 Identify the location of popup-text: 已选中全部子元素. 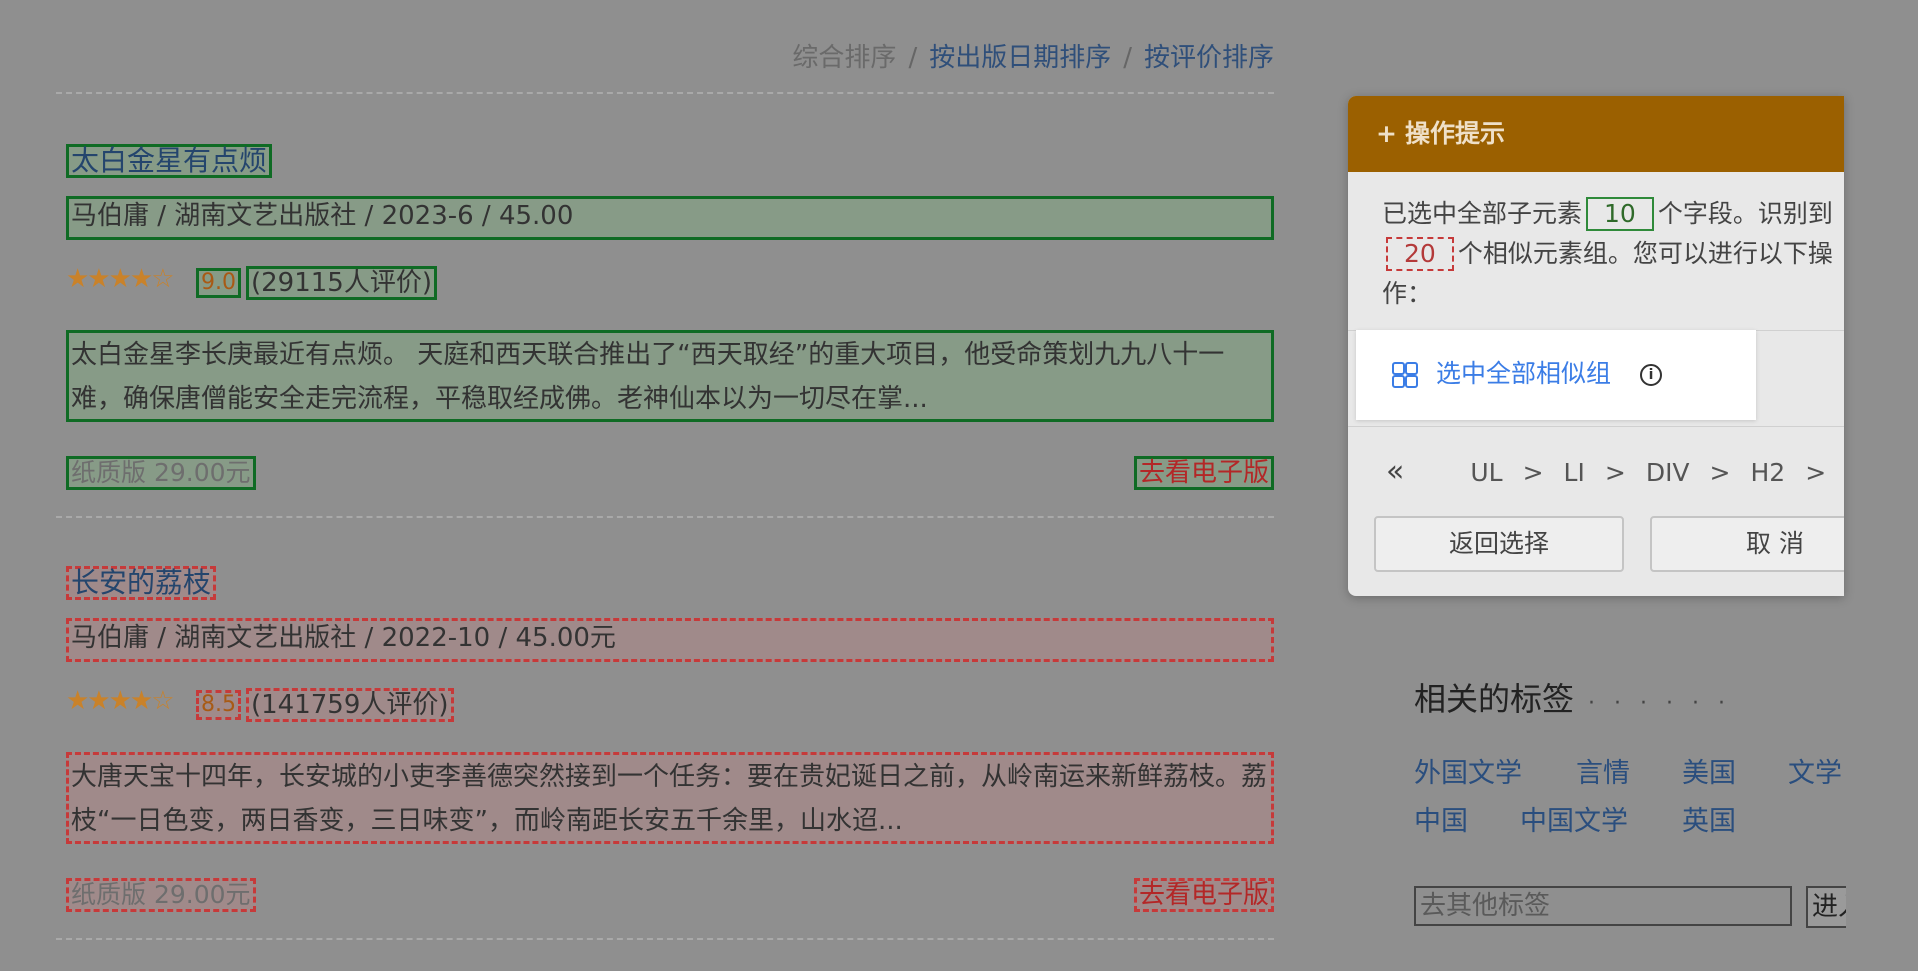
(1482, 213).